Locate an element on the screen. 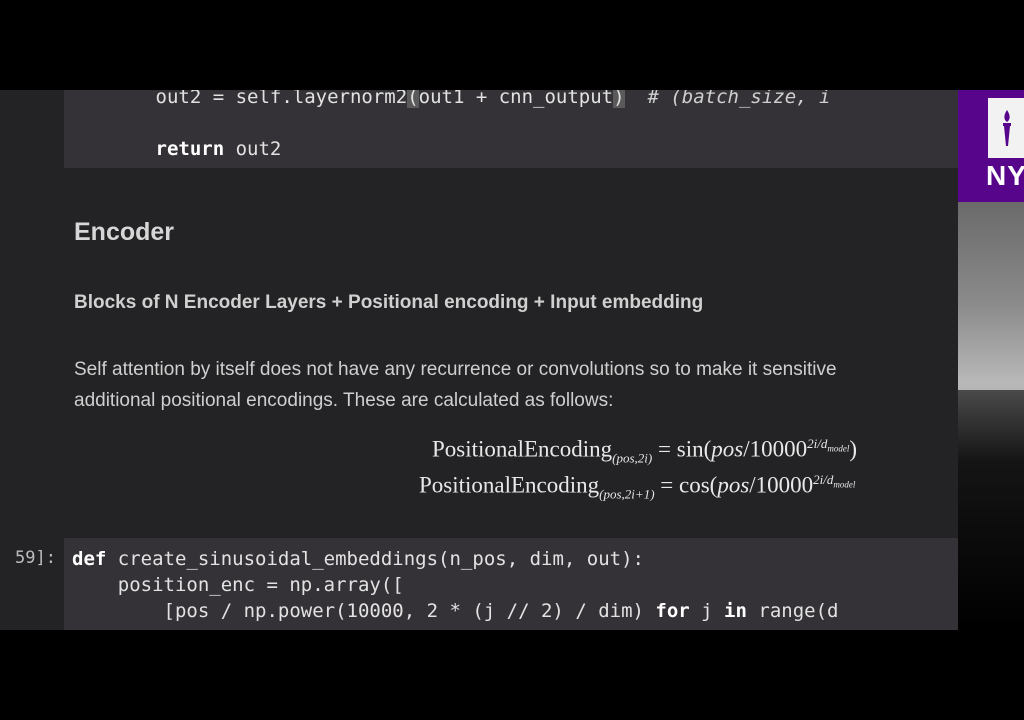  code-text: out1 + cnn_output is located at coordinates (516, 99).